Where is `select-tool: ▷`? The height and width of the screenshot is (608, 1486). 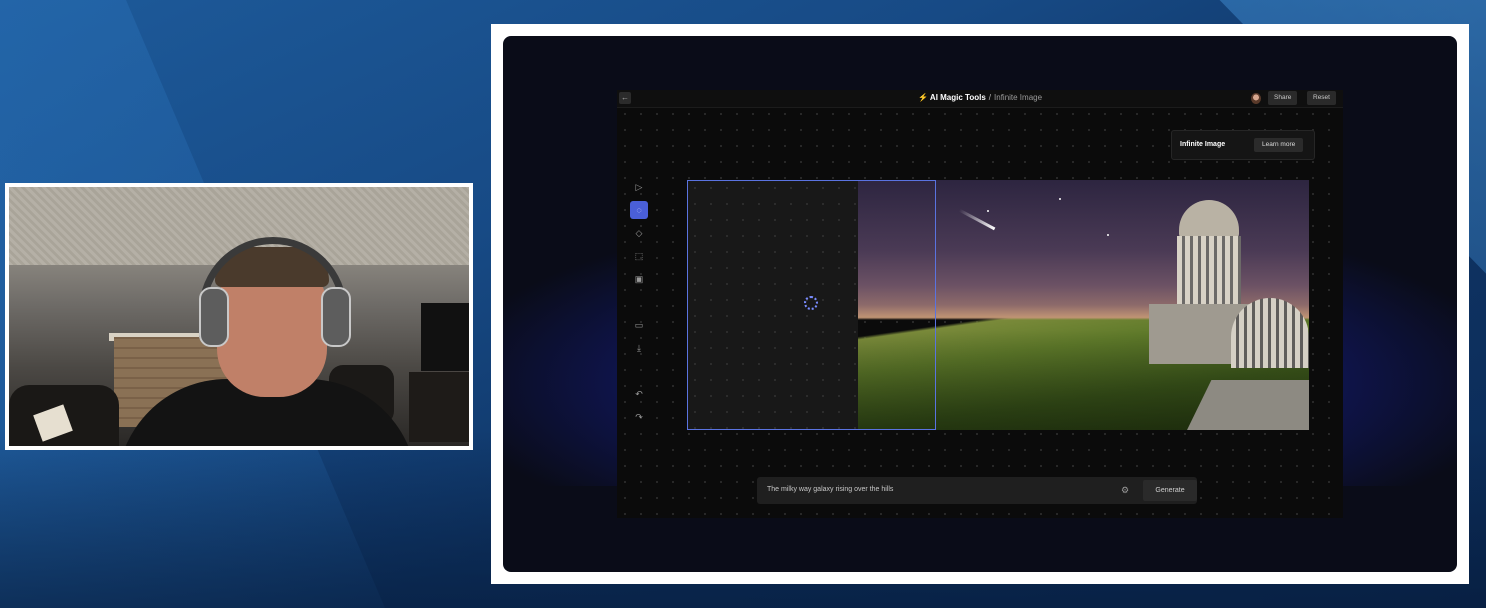
select-tool: ▷ is located at coordinates (639, 187).